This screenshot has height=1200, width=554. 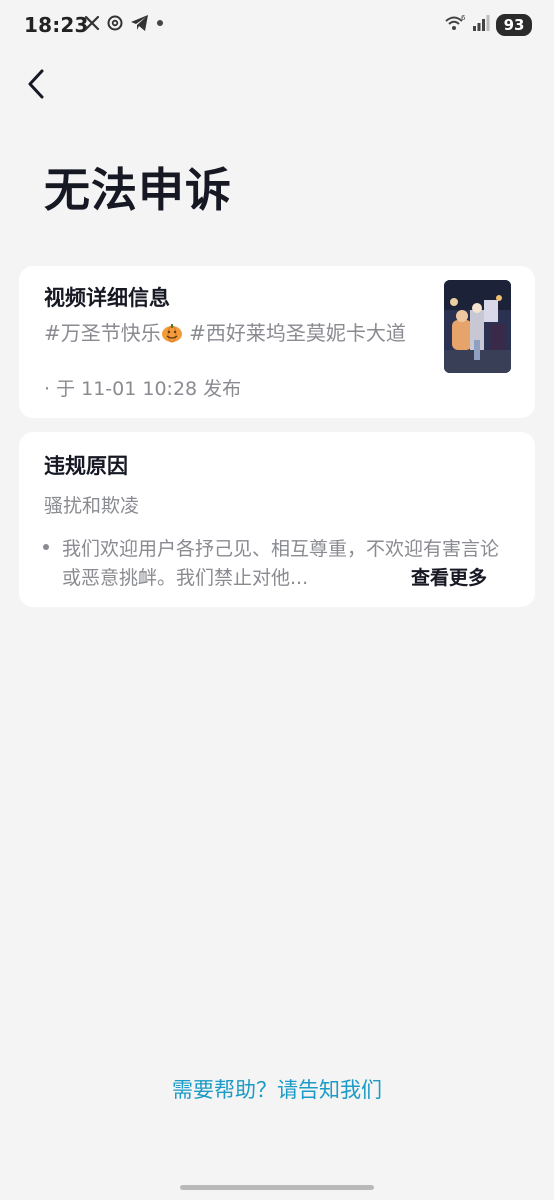 I want to click on telegram-icon, so click(x=140, y=23).